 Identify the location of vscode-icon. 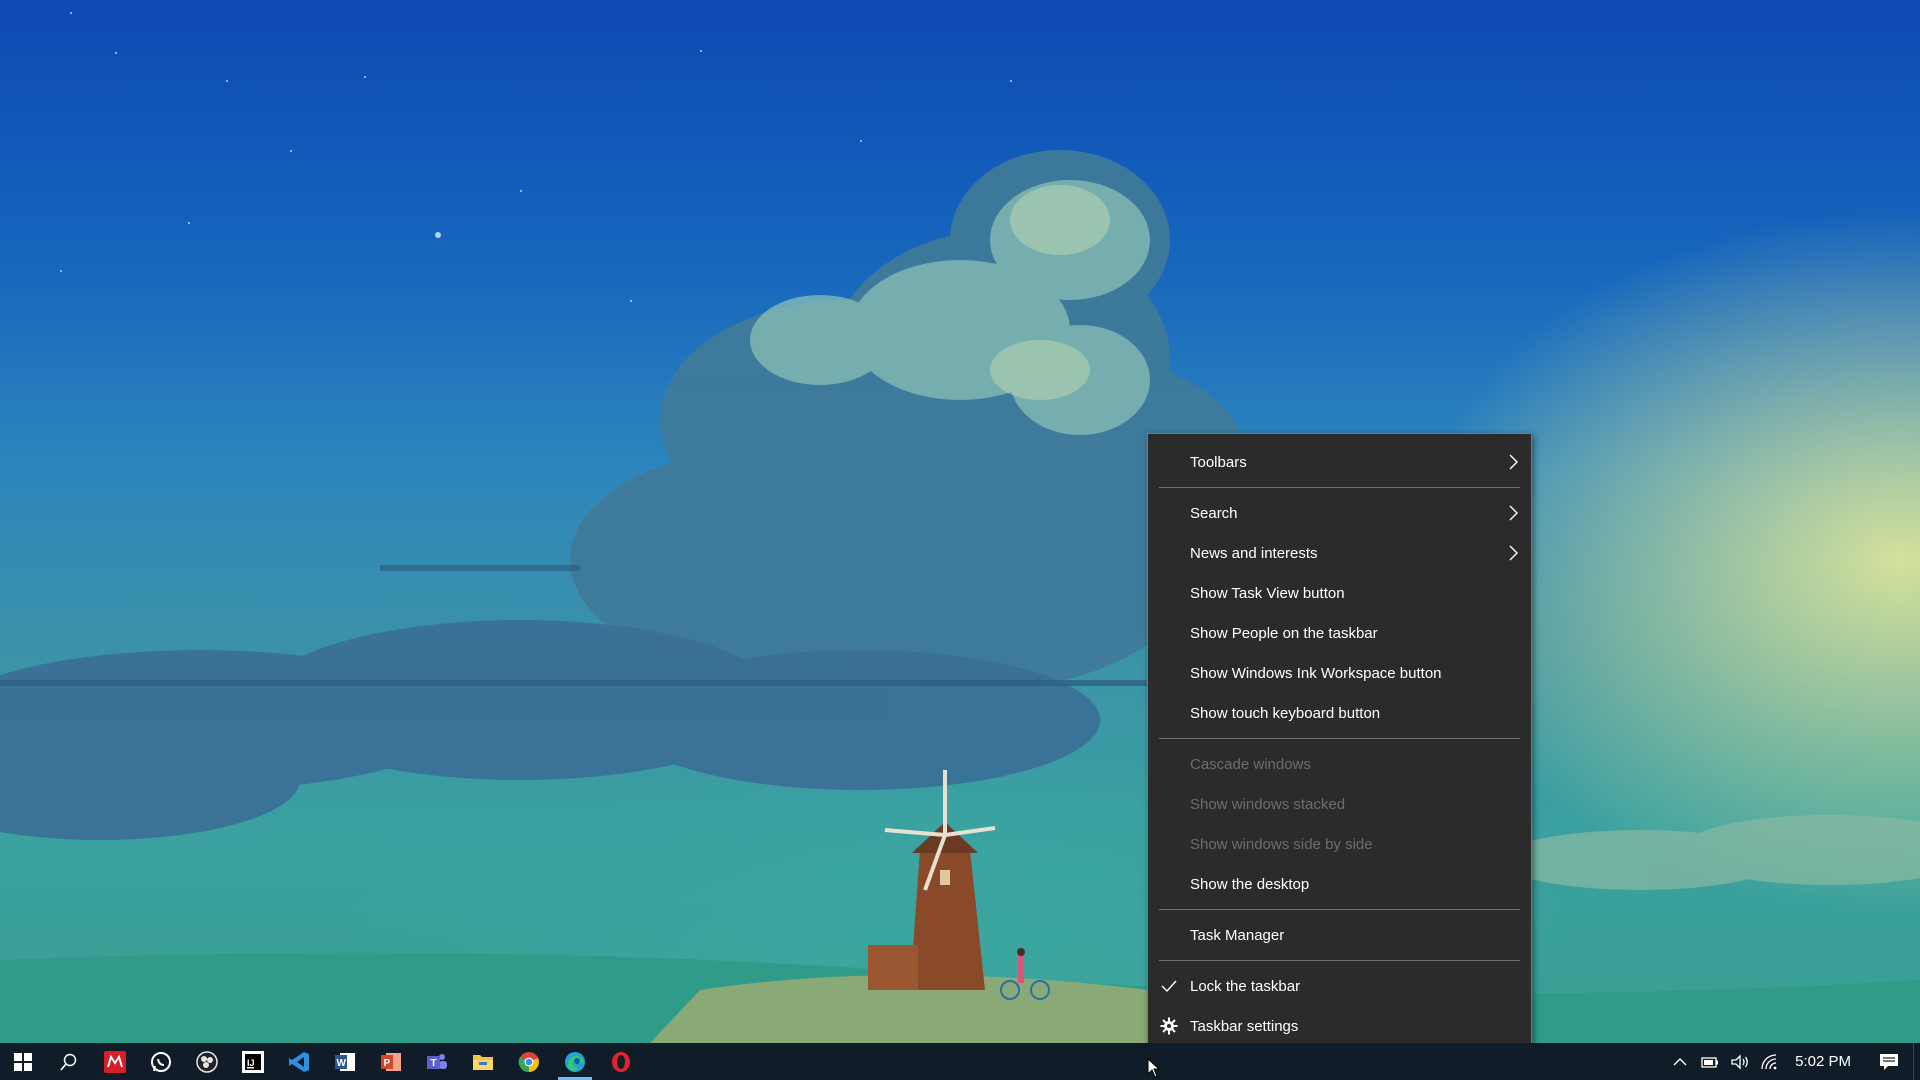
(299, 1062).